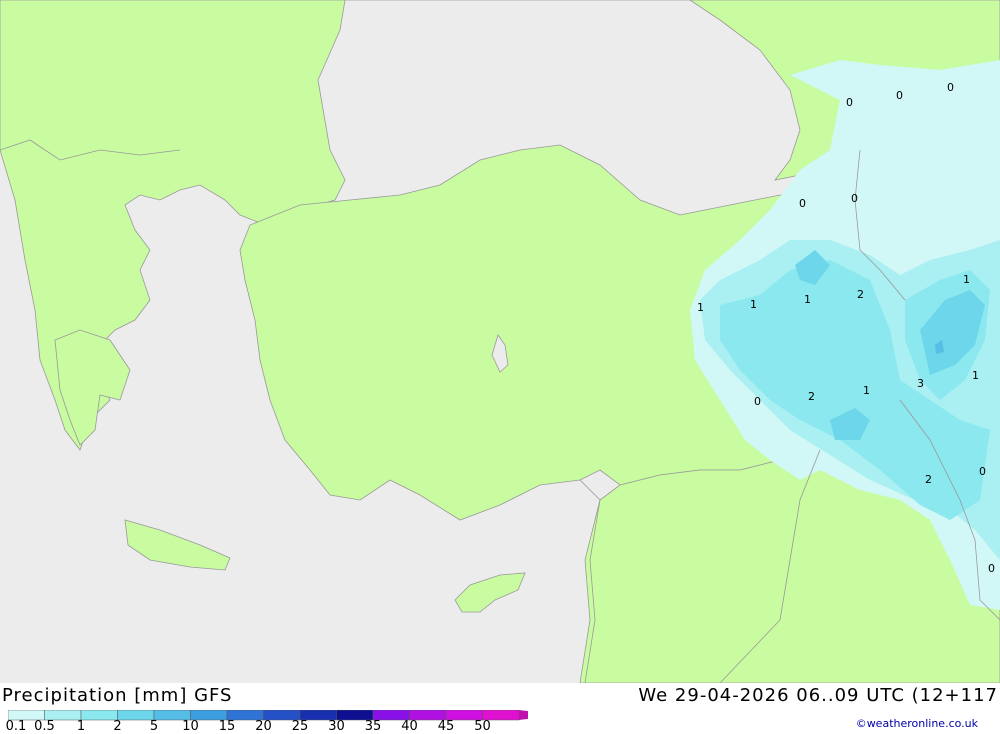 This screenshot has width=1000, height=734. I want to click on legend-tick-label: 0.1, so click(16, 726).